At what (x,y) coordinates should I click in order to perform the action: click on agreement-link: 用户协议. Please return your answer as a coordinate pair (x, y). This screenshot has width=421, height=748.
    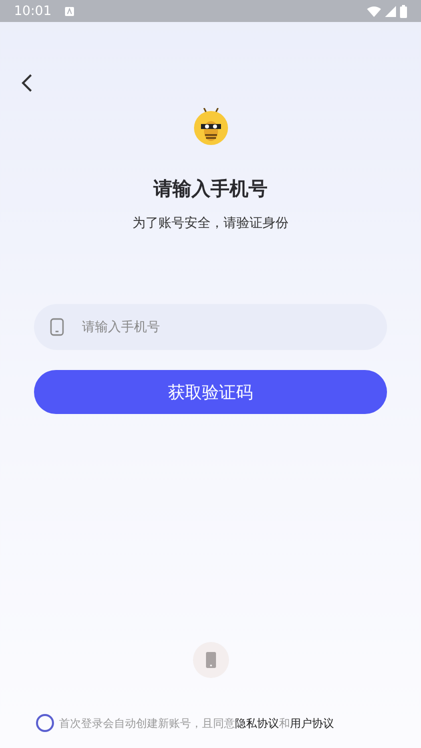
    Looking at the image, I should click on (312, 723).